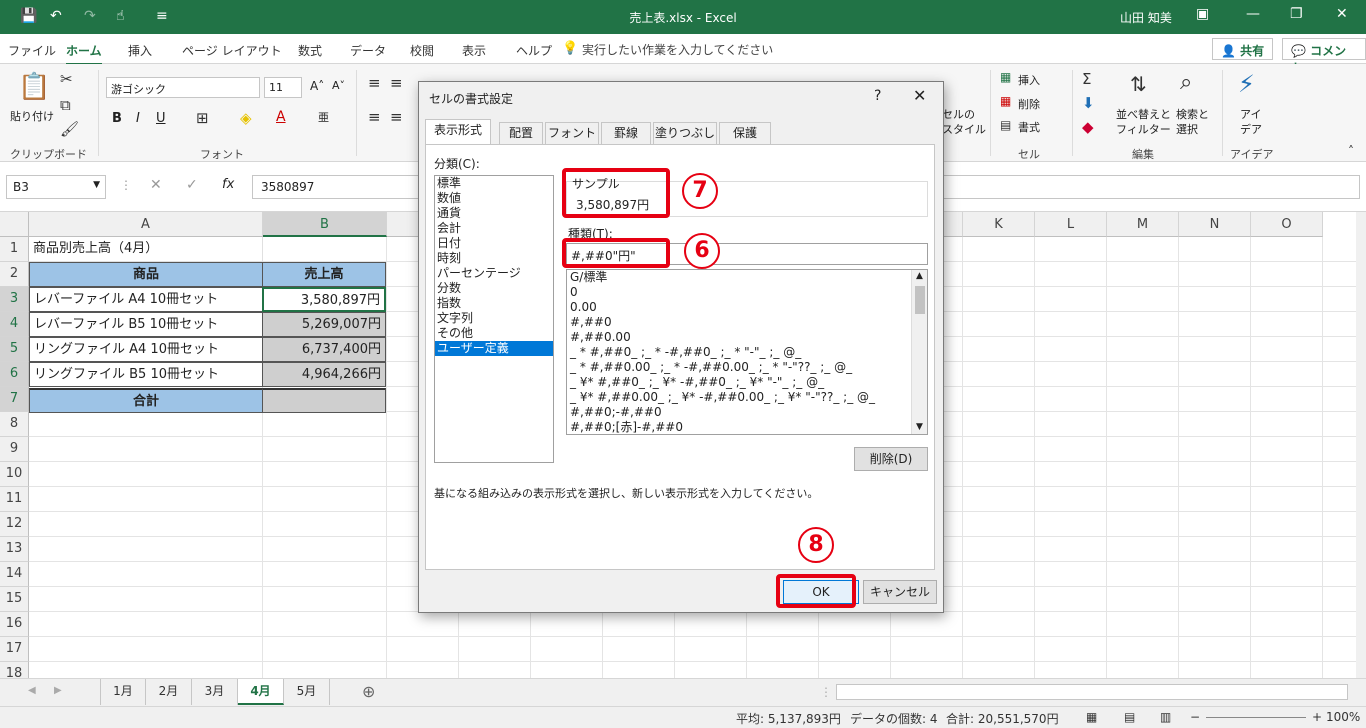  What do you see at coordinates (192, 185) in the screenshot?
I see `enter-icon: ✓` at bounding box center [192, 185].